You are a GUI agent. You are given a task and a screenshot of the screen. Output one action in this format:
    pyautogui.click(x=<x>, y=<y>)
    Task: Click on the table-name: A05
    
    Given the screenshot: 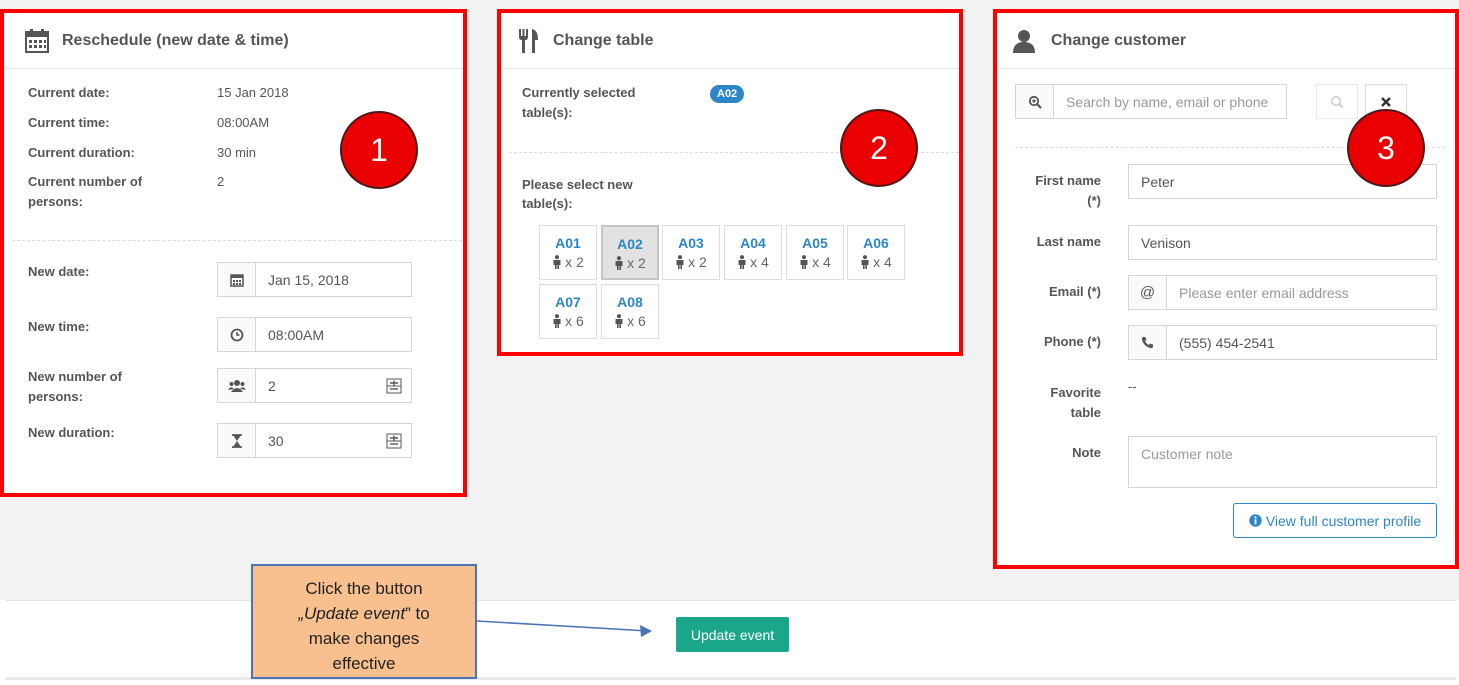 What is the action you would take?
    pyautogui.click(x=815, y=243)
    